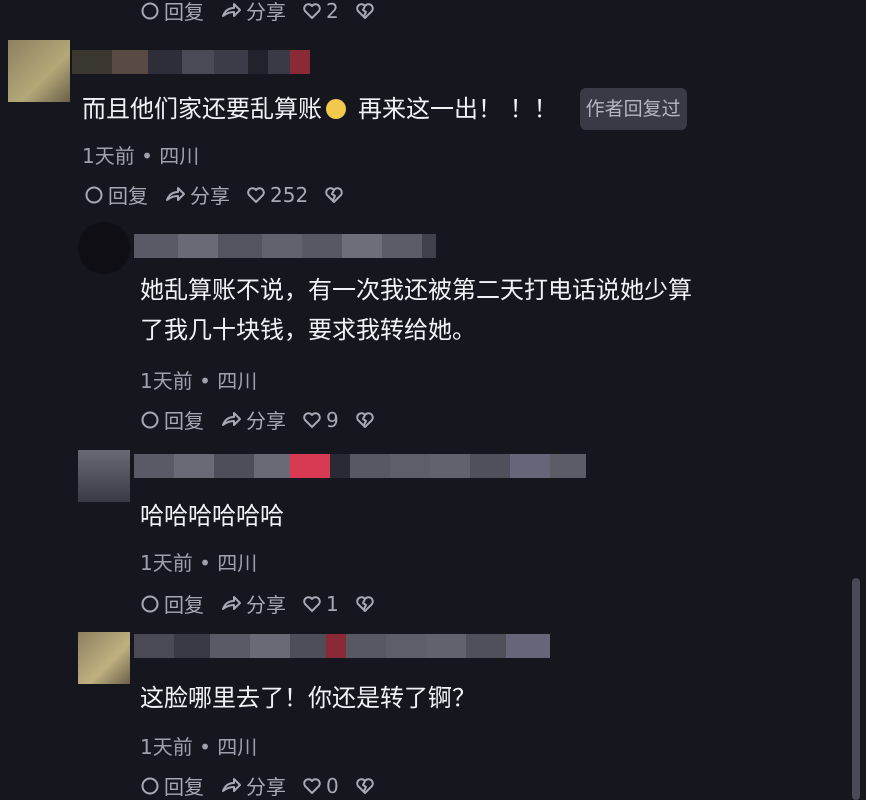 Image resolution: width=874 pixels, height=800 pixels. I want to click on comment-text-after: 再来这一出！ ！！, so click(458, 109).